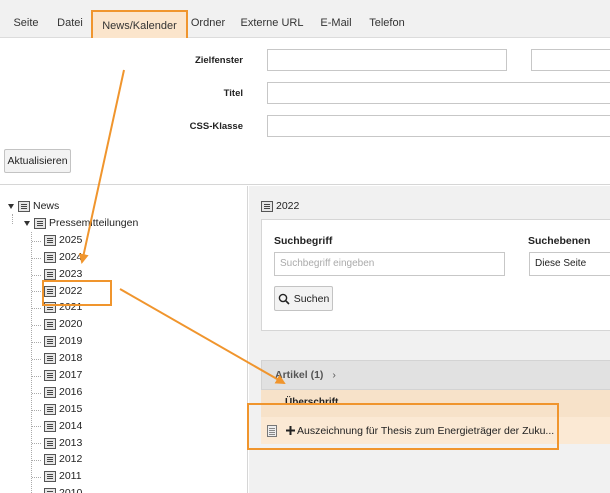  I want to click on tree-node-year: 2015, so click(63, 409).